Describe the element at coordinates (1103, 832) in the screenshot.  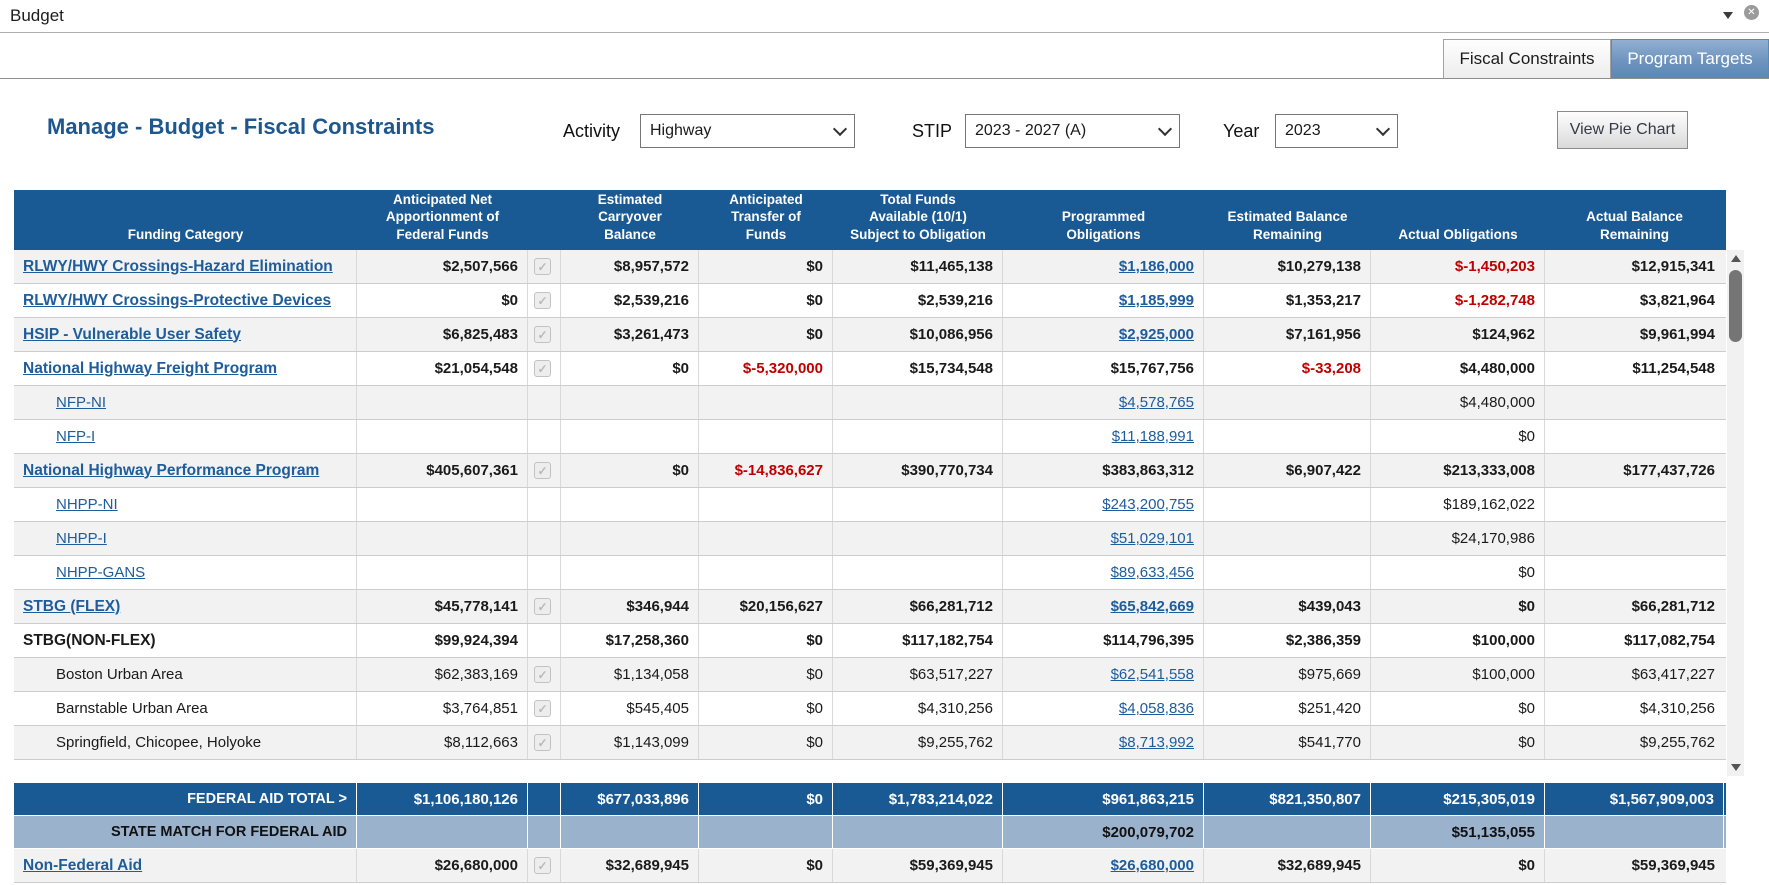
I see `table-cell: $200,079,702` at that location.